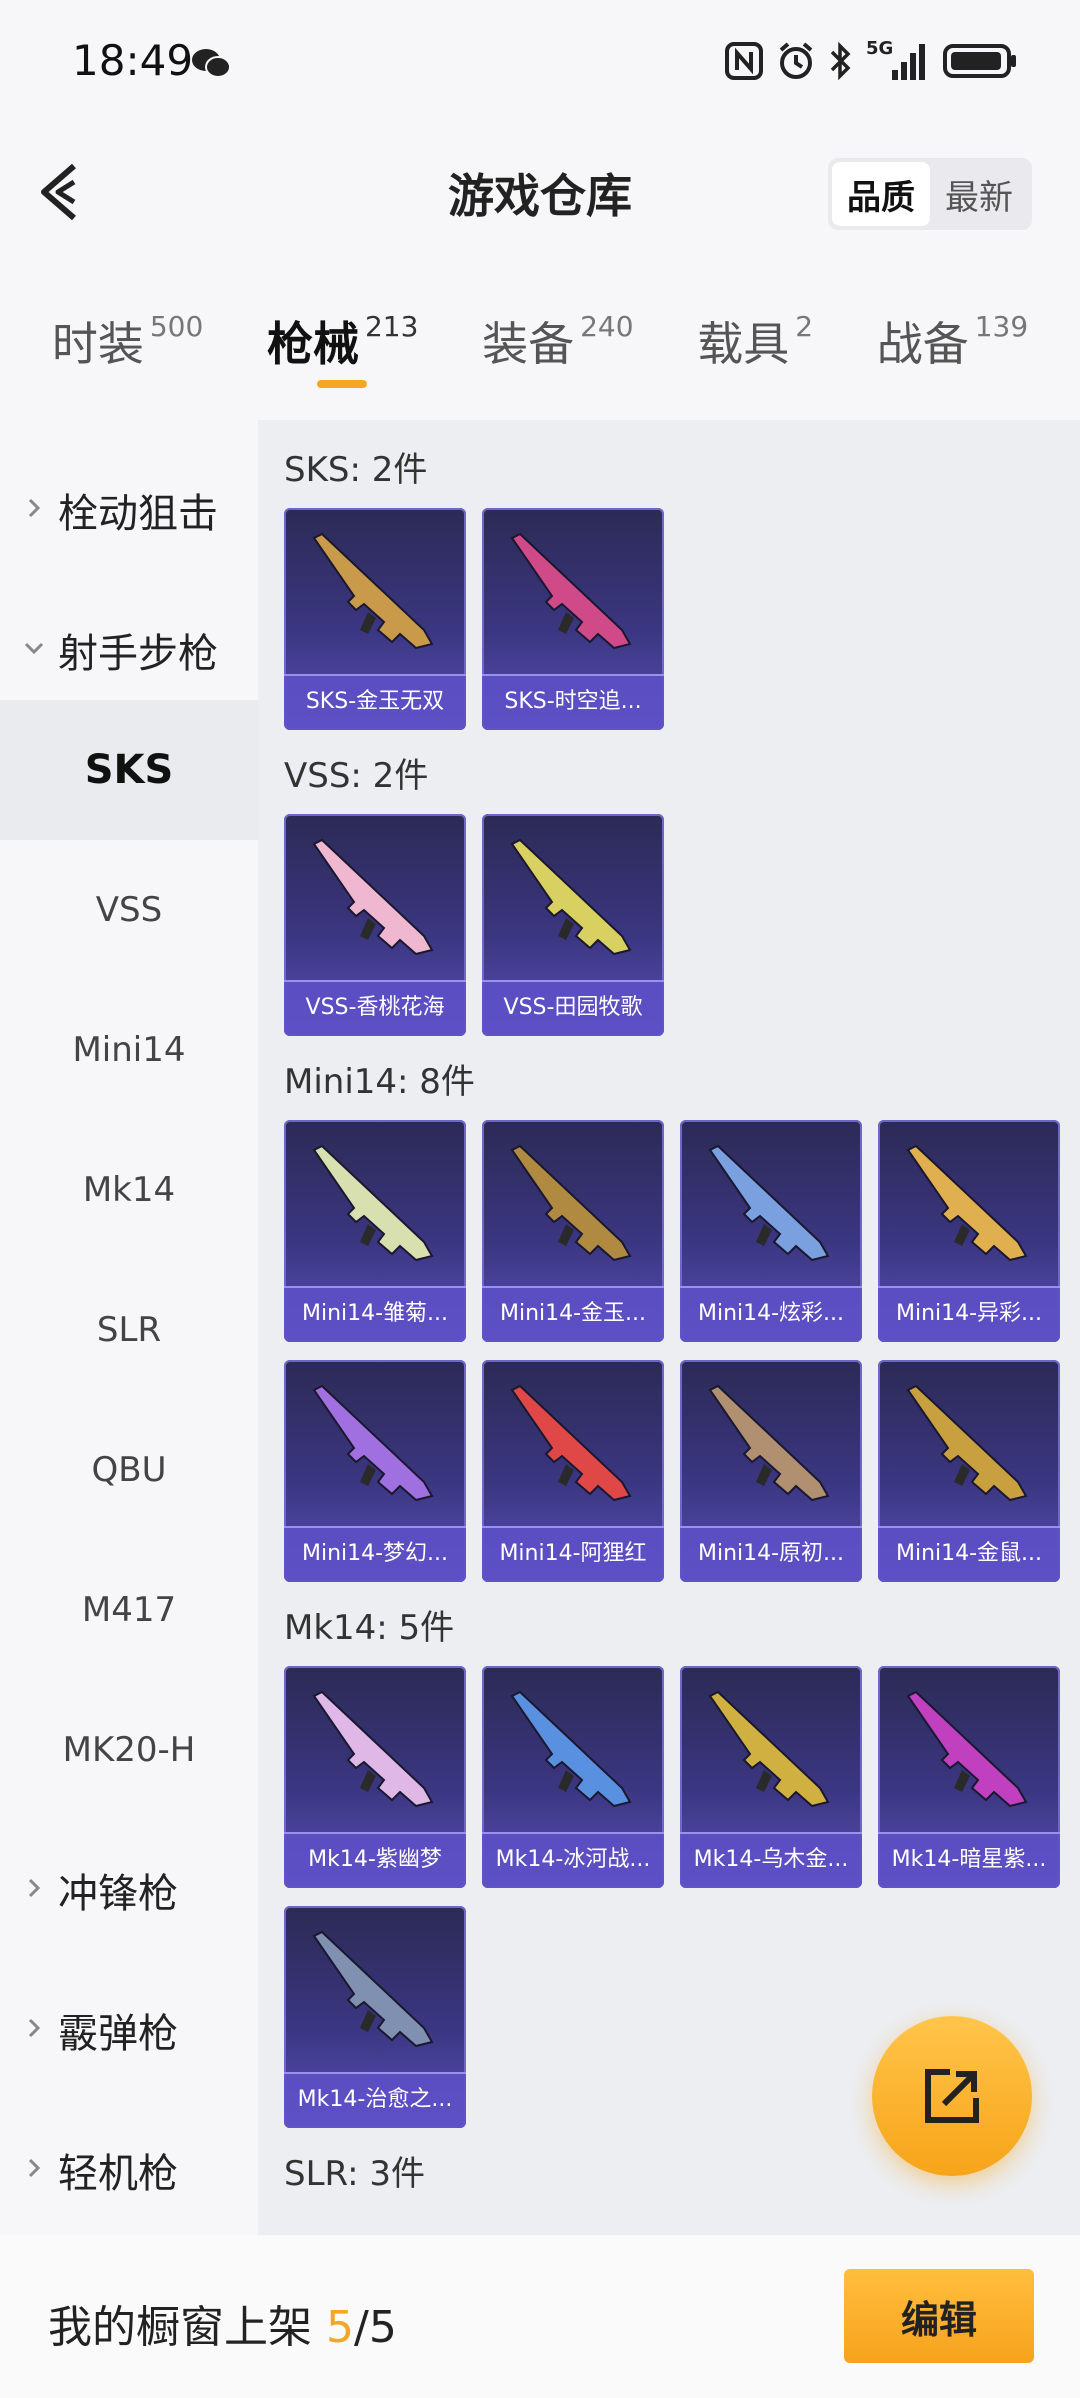 The height and width of the screenshot is (2398, 1080). I want to click on edit-button: 编辑, so click(939, 2316).